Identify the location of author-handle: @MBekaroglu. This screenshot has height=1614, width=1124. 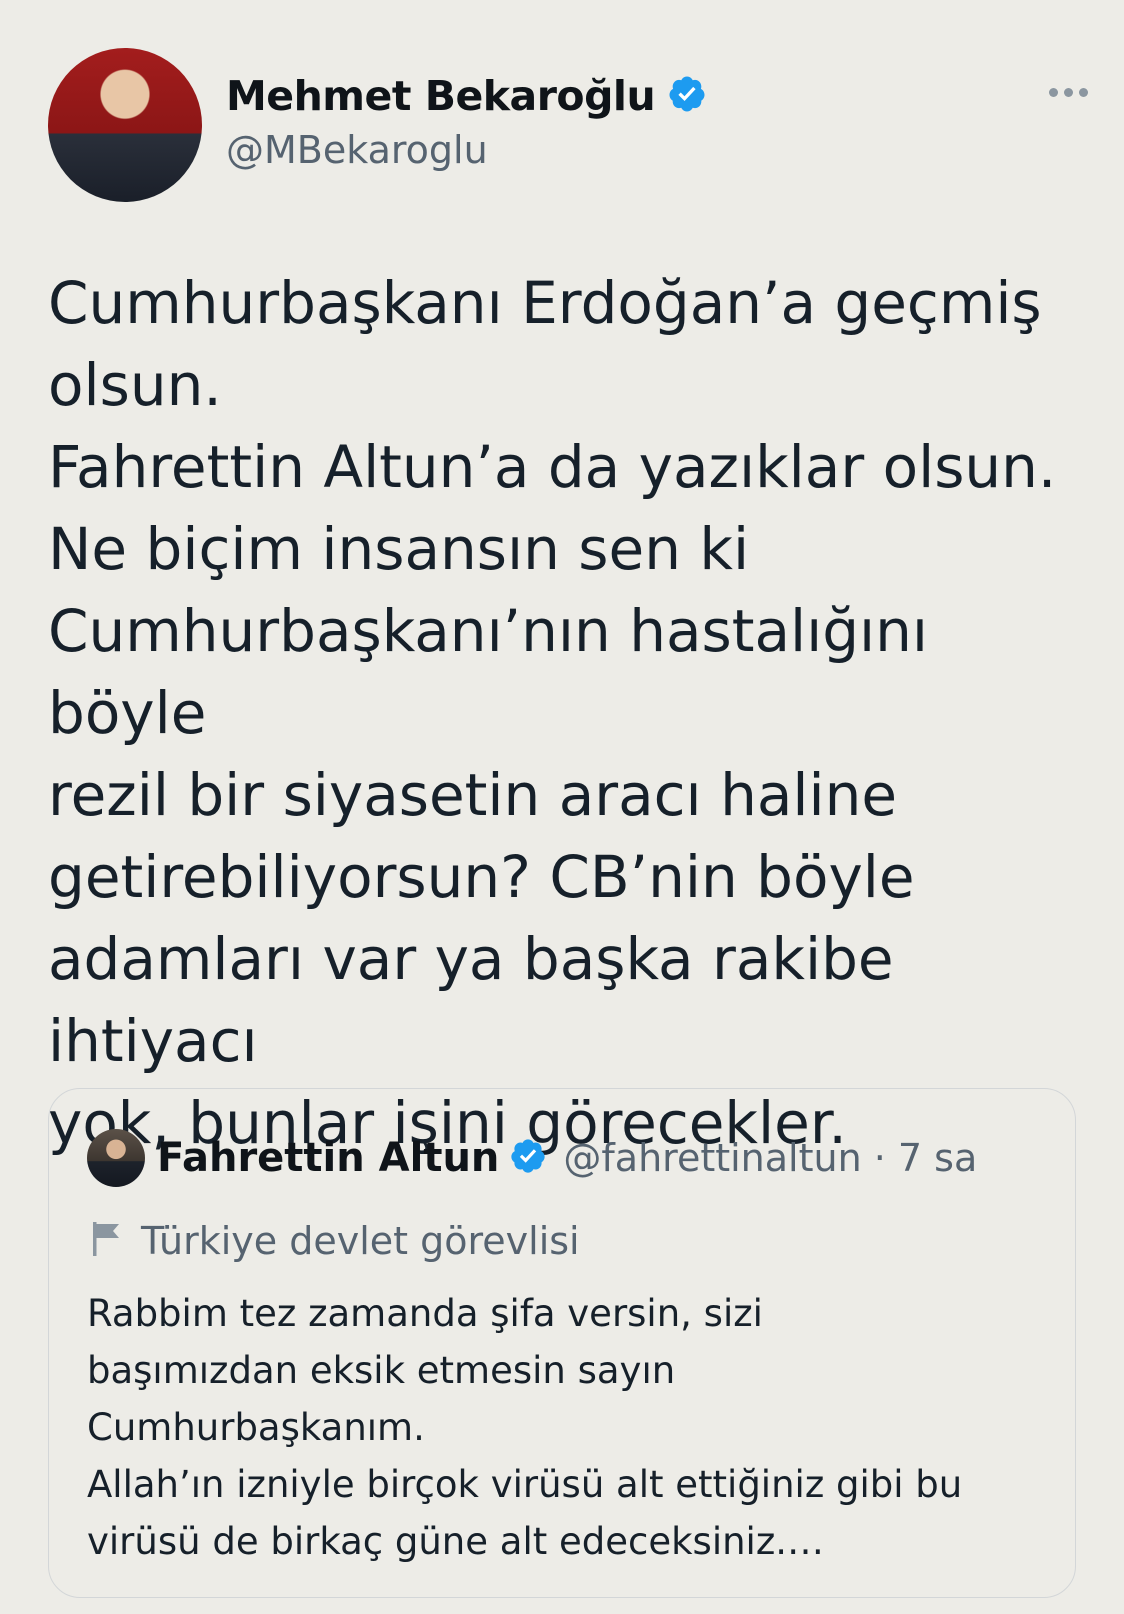
(466, 150).